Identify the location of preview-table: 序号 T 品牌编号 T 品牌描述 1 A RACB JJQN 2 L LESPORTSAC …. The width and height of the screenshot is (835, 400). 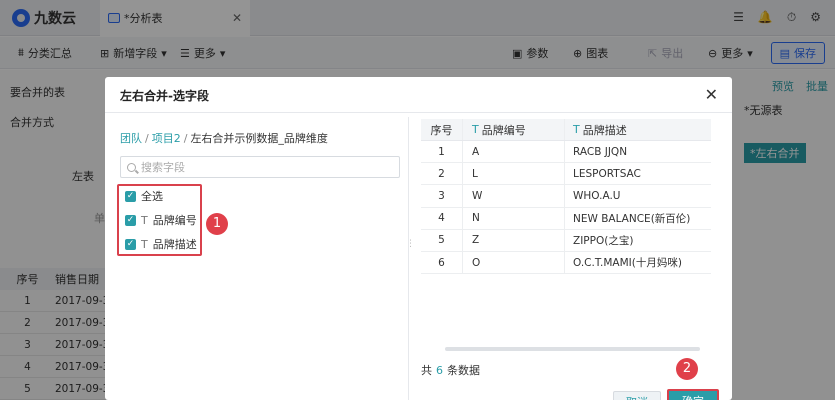
(566, 197).